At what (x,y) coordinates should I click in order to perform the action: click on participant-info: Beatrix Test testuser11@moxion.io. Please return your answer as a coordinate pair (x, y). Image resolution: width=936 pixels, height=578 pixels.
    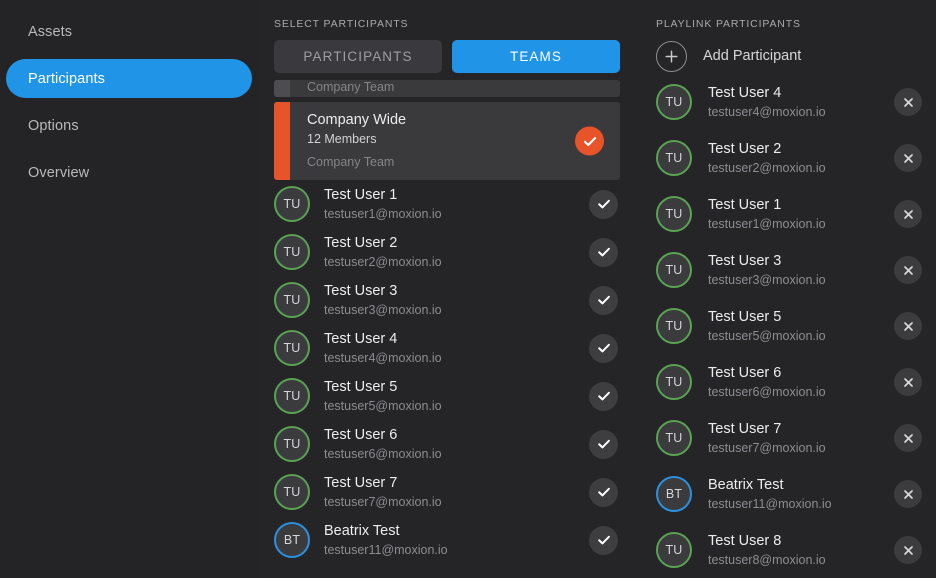
    Looking at the image, I should click on (801, 494).